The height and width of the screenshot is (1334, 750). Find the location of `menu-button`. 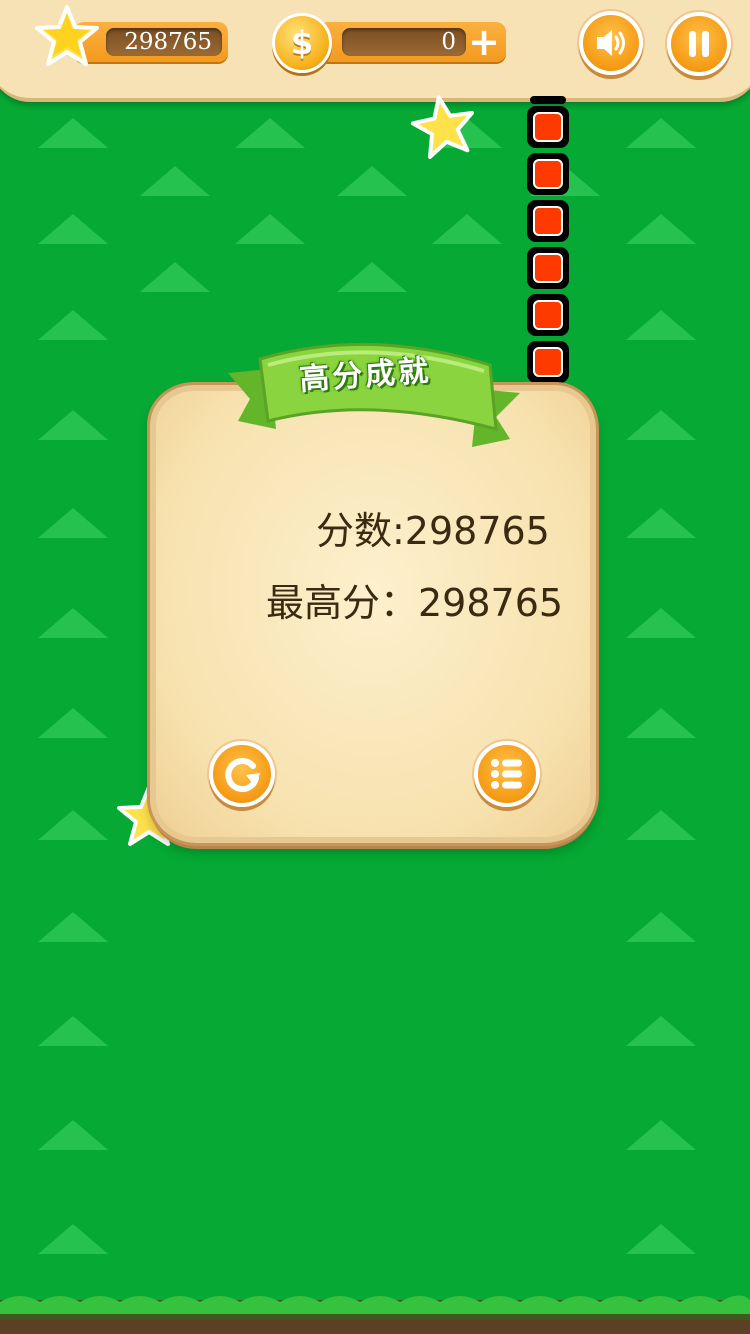

menu-button is located at coordinates (507, 774).